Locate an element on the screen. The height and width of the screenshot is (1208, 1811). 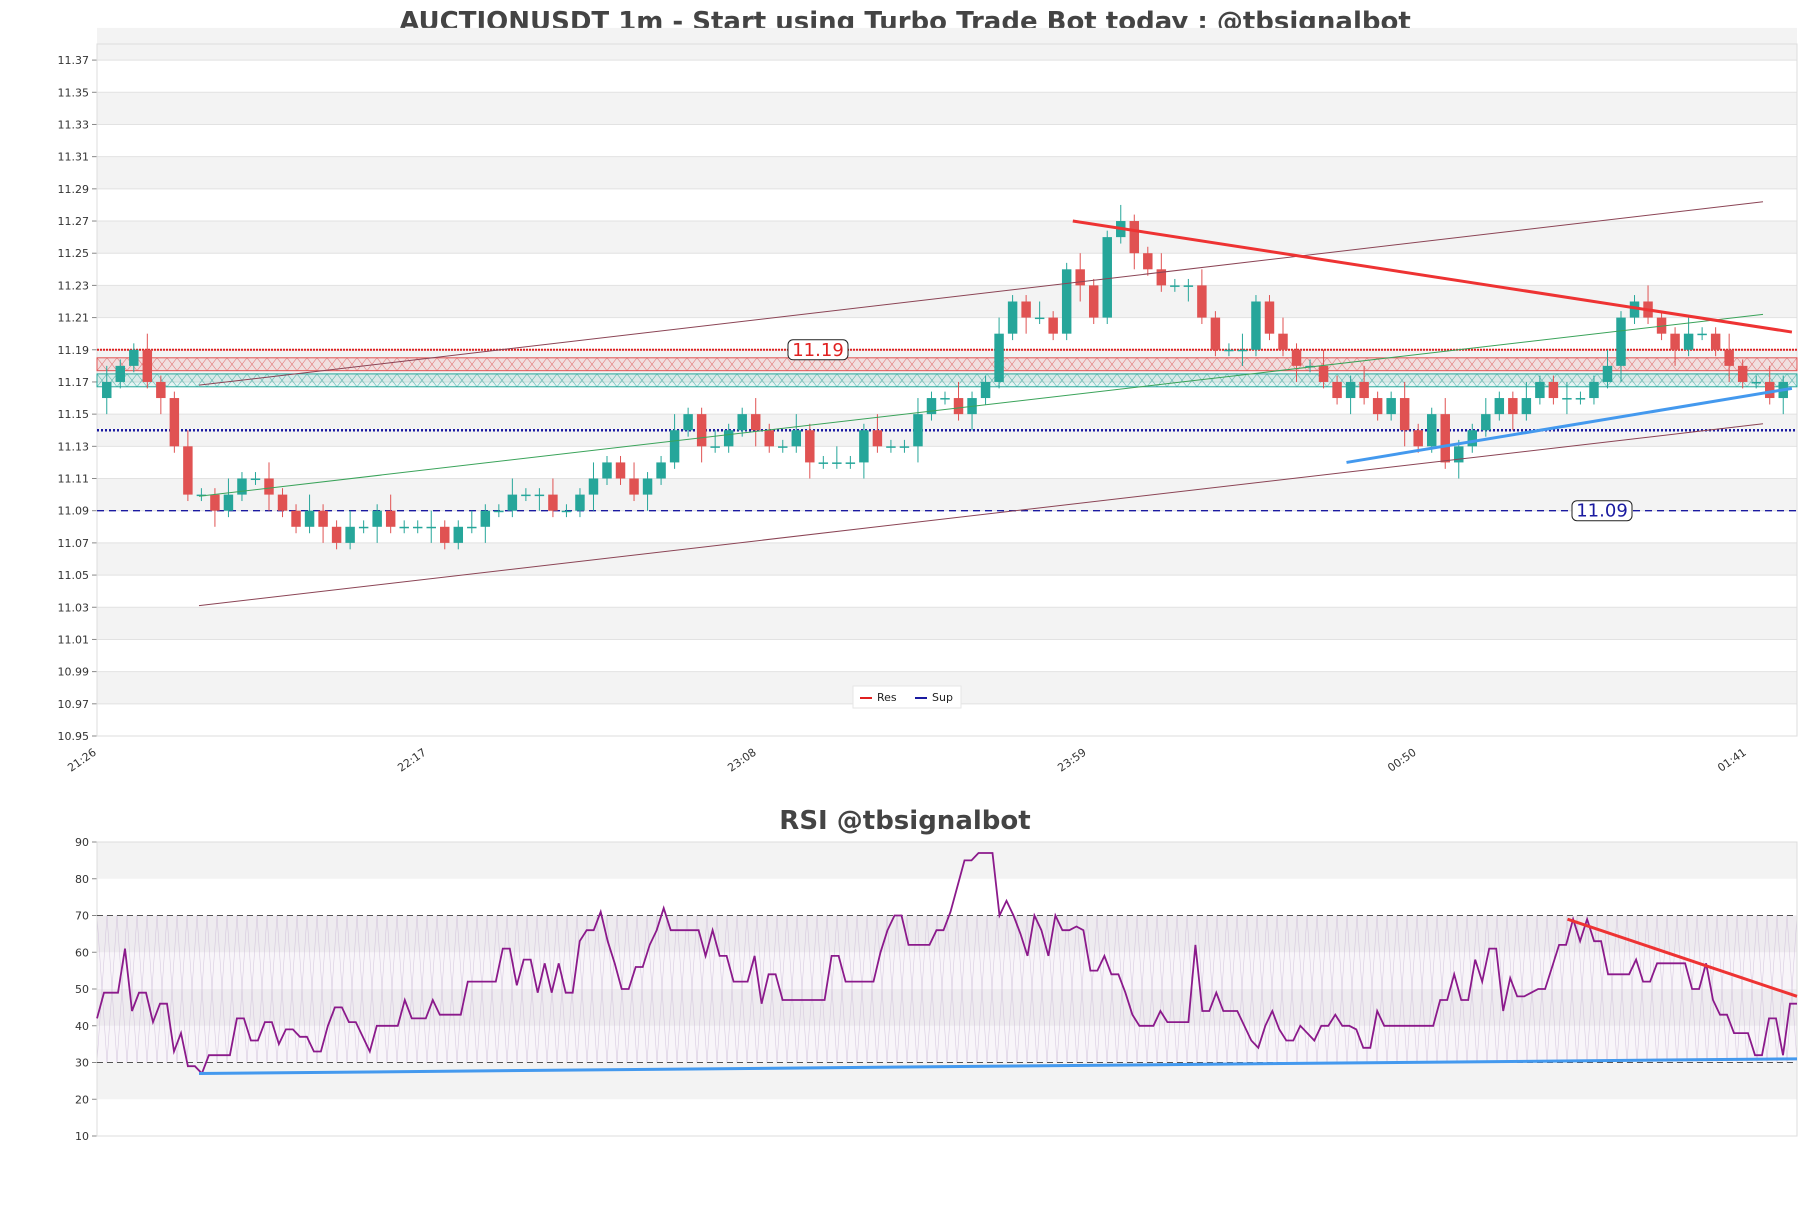
channel-lower-line is located at coordinates (981, 515).